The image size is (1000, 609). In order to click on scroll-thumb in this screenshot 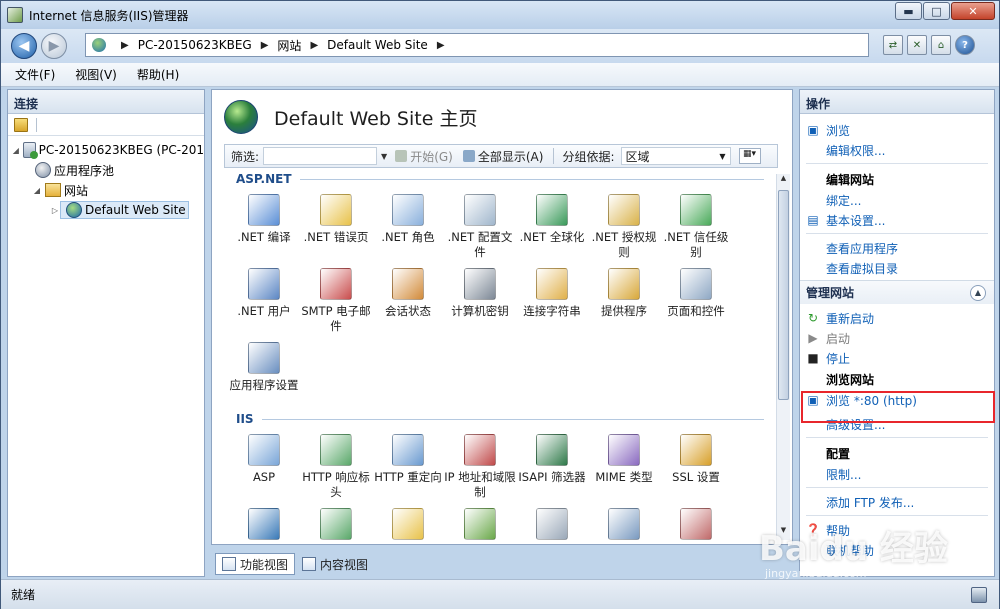, I will do `click(783, 295)`.